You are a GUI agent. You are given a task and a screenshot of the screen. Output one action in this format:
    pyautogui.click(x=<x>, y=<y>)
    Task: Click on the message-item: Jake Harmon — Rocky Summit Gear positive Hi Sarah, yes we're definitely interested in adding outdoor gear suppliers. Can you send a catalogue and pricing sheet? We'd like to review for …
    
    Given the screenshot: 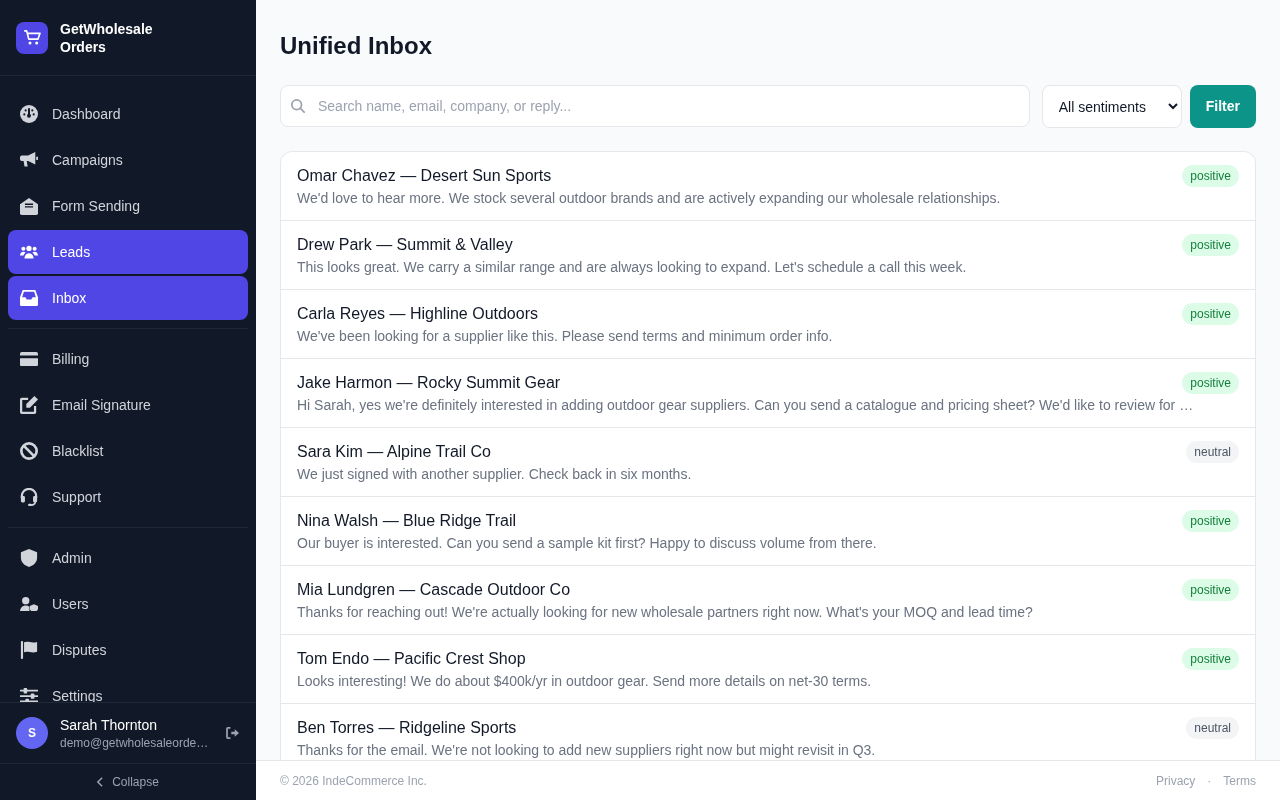 What is the action you would take?
    pyautogui.click(x=768, y=393)
    